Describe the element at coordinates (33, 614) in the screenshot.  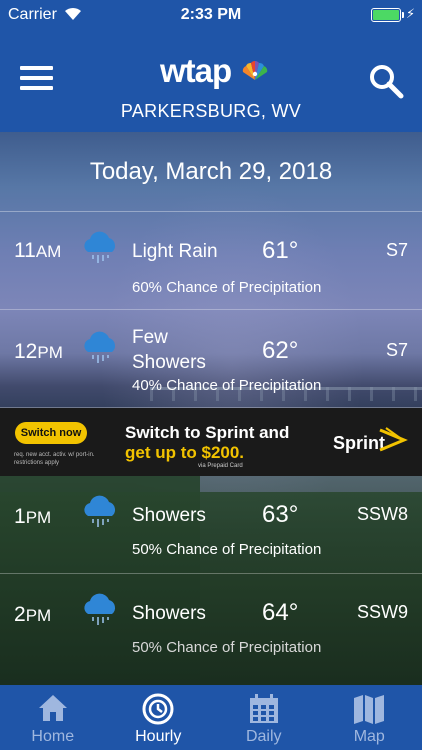
I see `hour-time: 2PM` at that location.